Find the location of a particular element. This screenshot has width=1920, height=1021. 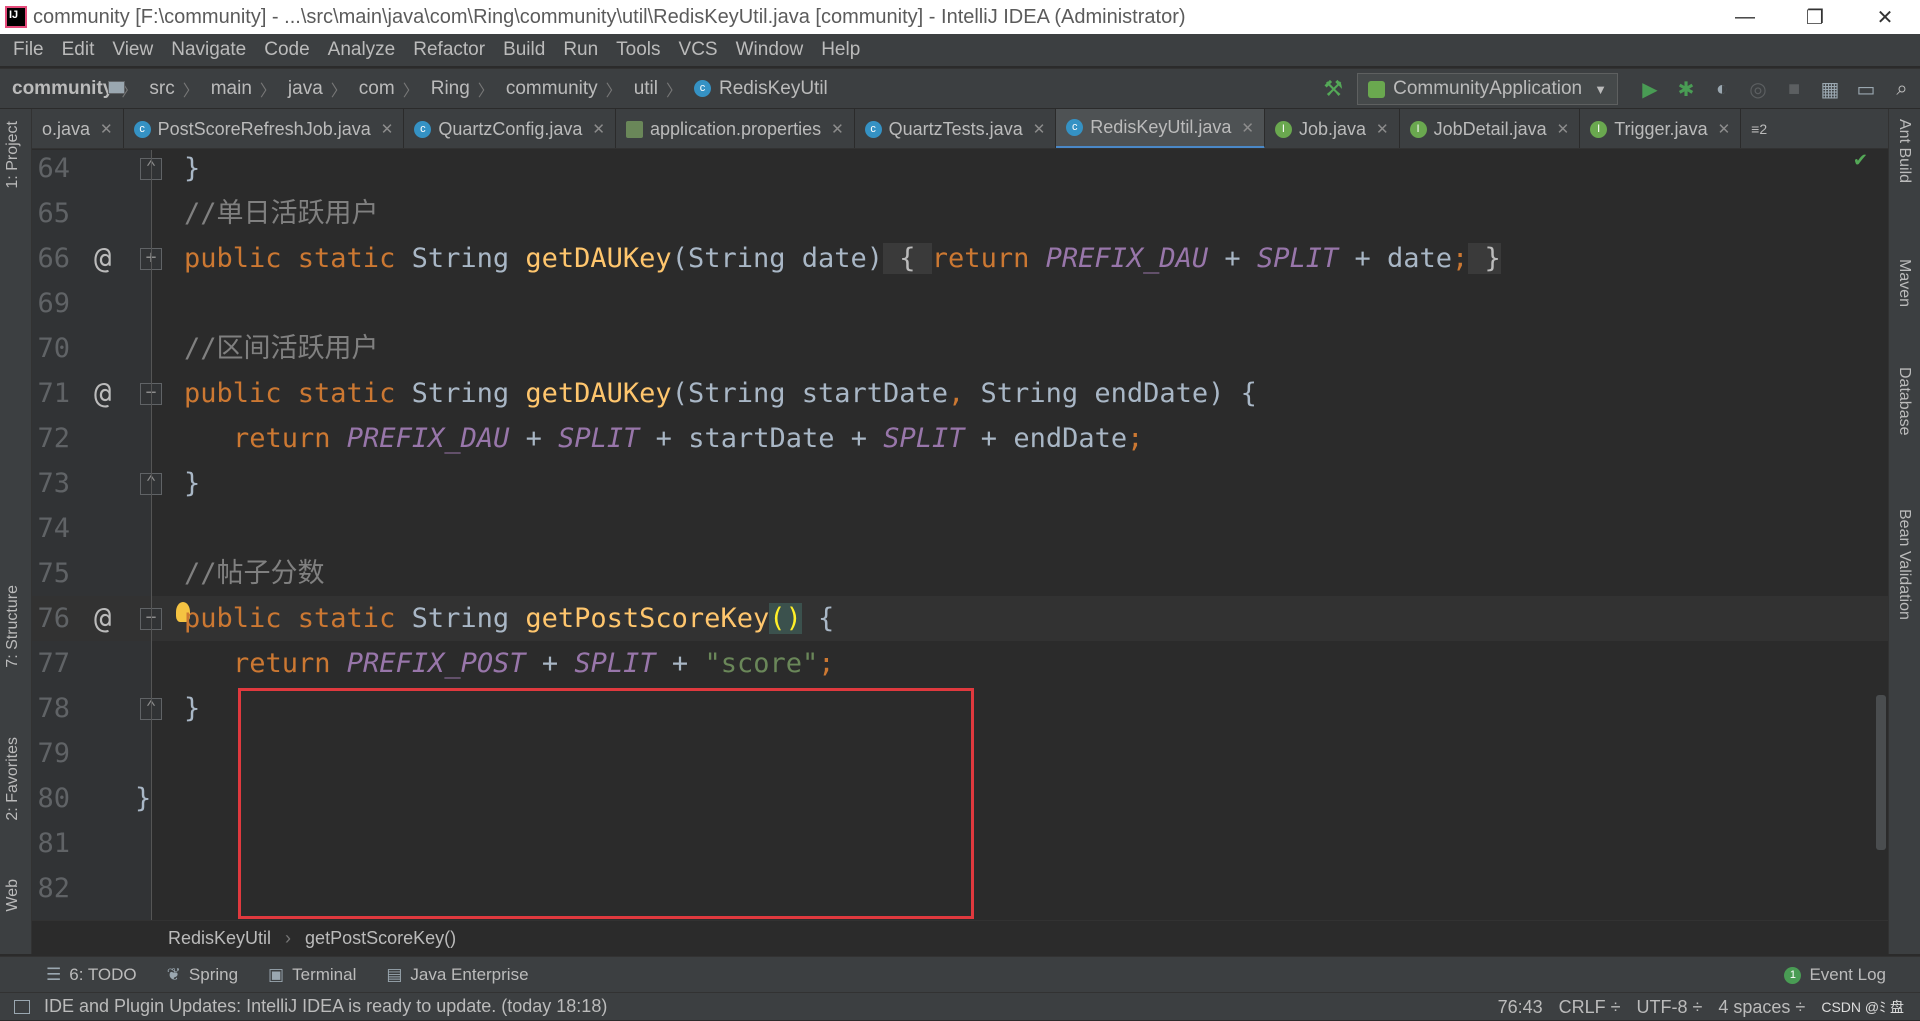

terminal-icon: ▭ is located at coordinates (1866, 89).